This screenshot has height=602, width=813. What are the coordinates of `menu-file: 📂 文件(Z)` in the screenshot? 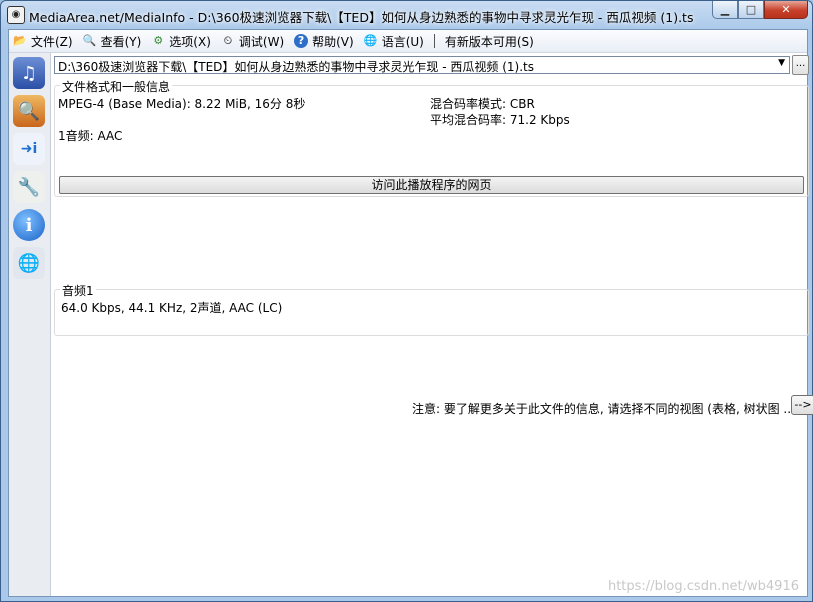 It's located at (44, 41).